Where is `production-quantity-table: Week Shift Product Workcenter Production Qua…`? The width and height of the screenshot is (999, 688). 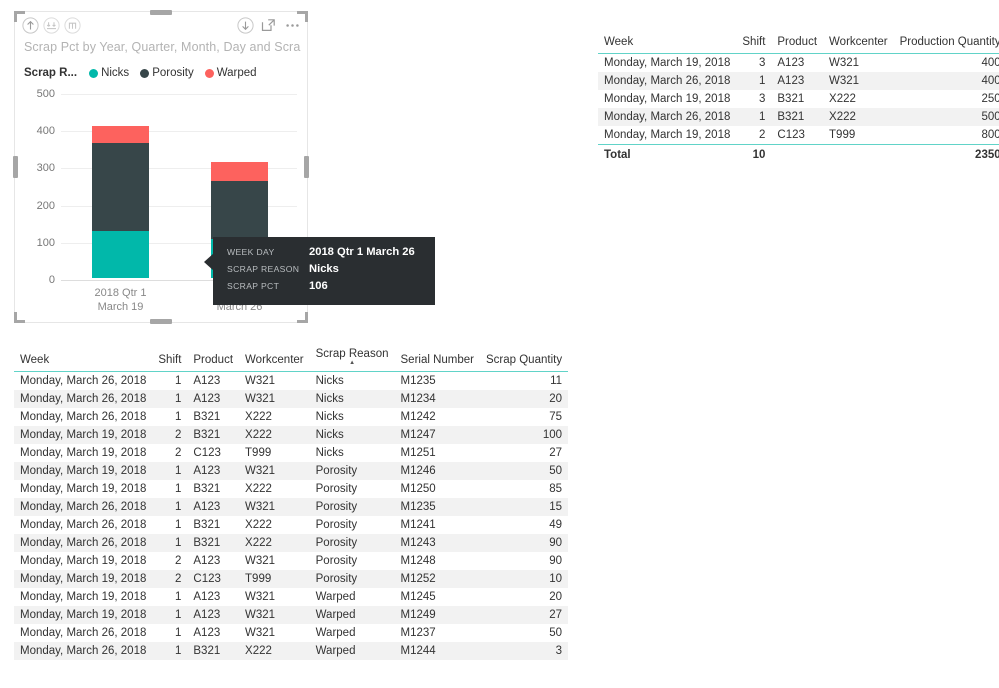 production-quantity-table: Week Shift Product Workcenter Production Qua… is located at coordinates (798, 100).